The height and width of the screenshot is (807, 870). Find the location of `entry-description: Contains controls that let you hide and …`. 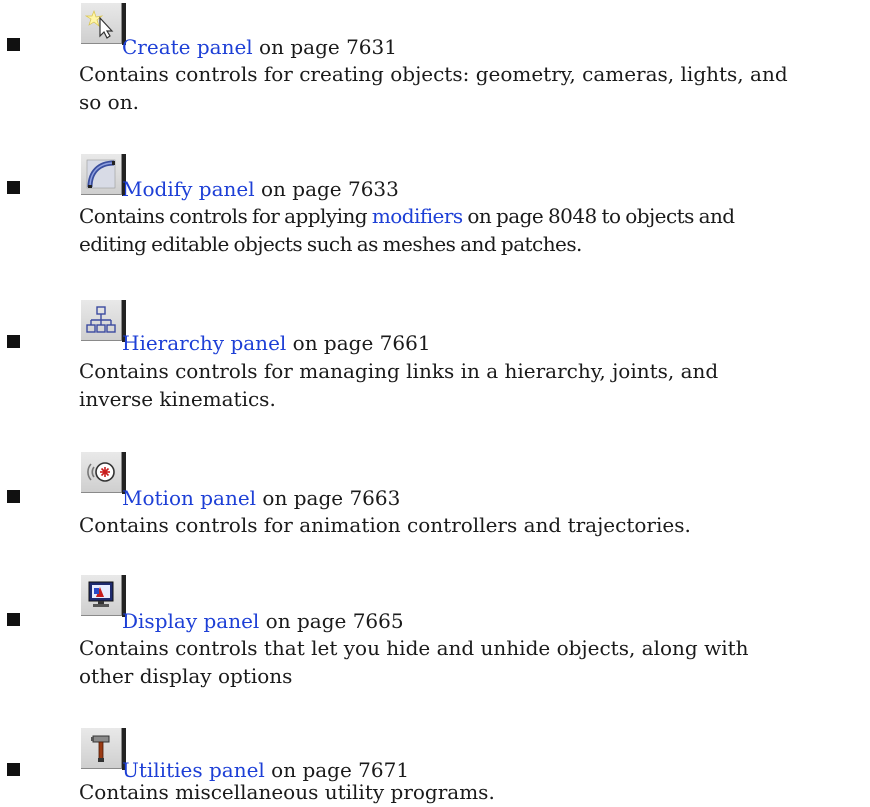

entry-description: Contains controls that let you hide and … is located at coordinates (414, 662).